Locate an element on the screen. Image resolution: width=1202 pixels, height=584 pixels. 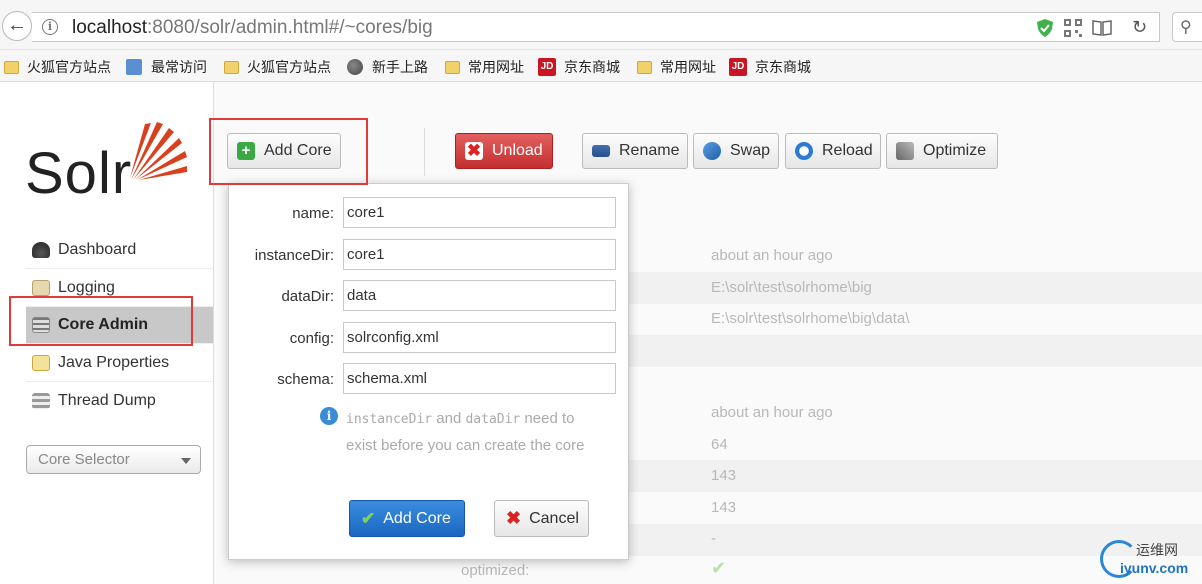
checkmark-icon: ✔ is located at coordinates (719, 568).